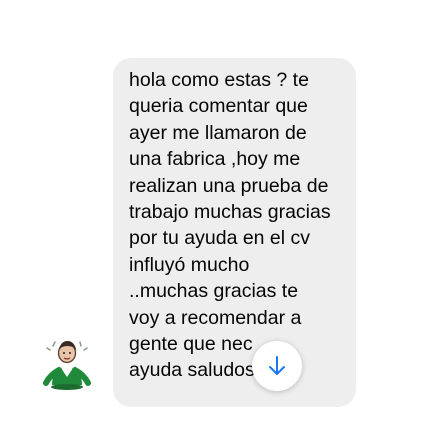 The height and width of the screenshot is (444, 422). I want to click on message-line: voy a recomendar a, so click(215, 317).